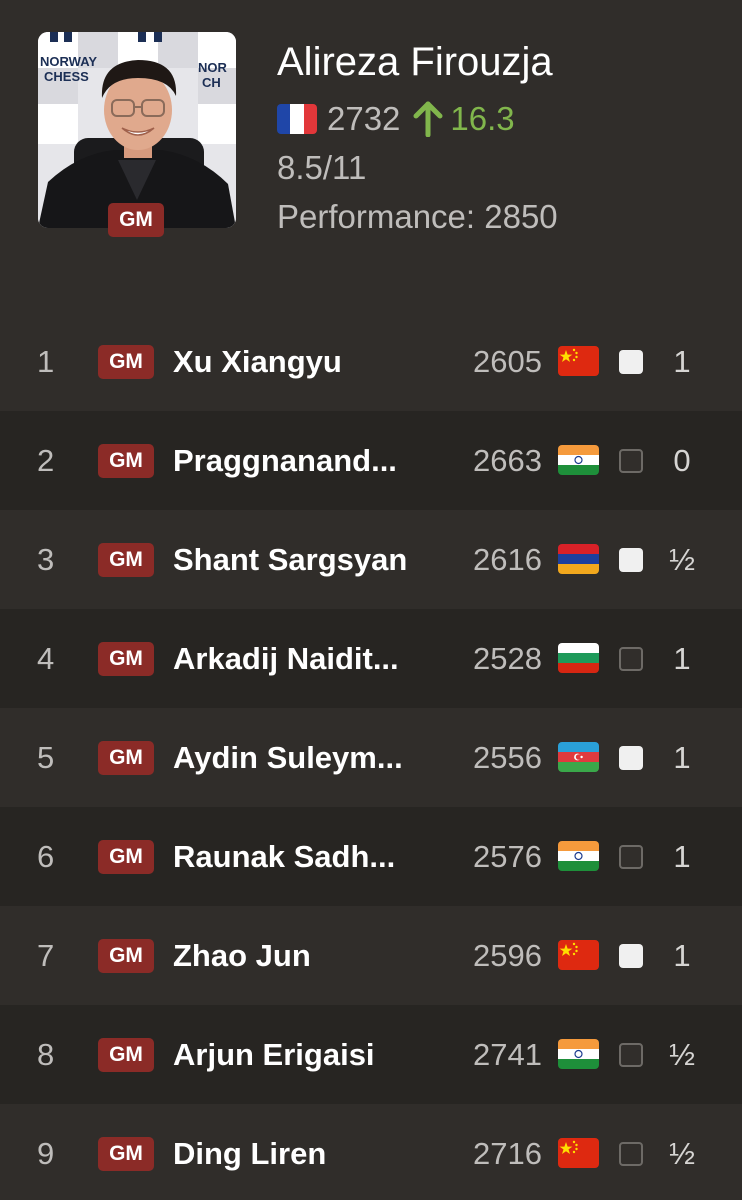 Image resolution: width=742 pixels, height=1200 pixels. What do you see at coordinates (417, 216) in the screenshot?
I see `player-performance: Performance: 2850` at bounding box center [417, 216].